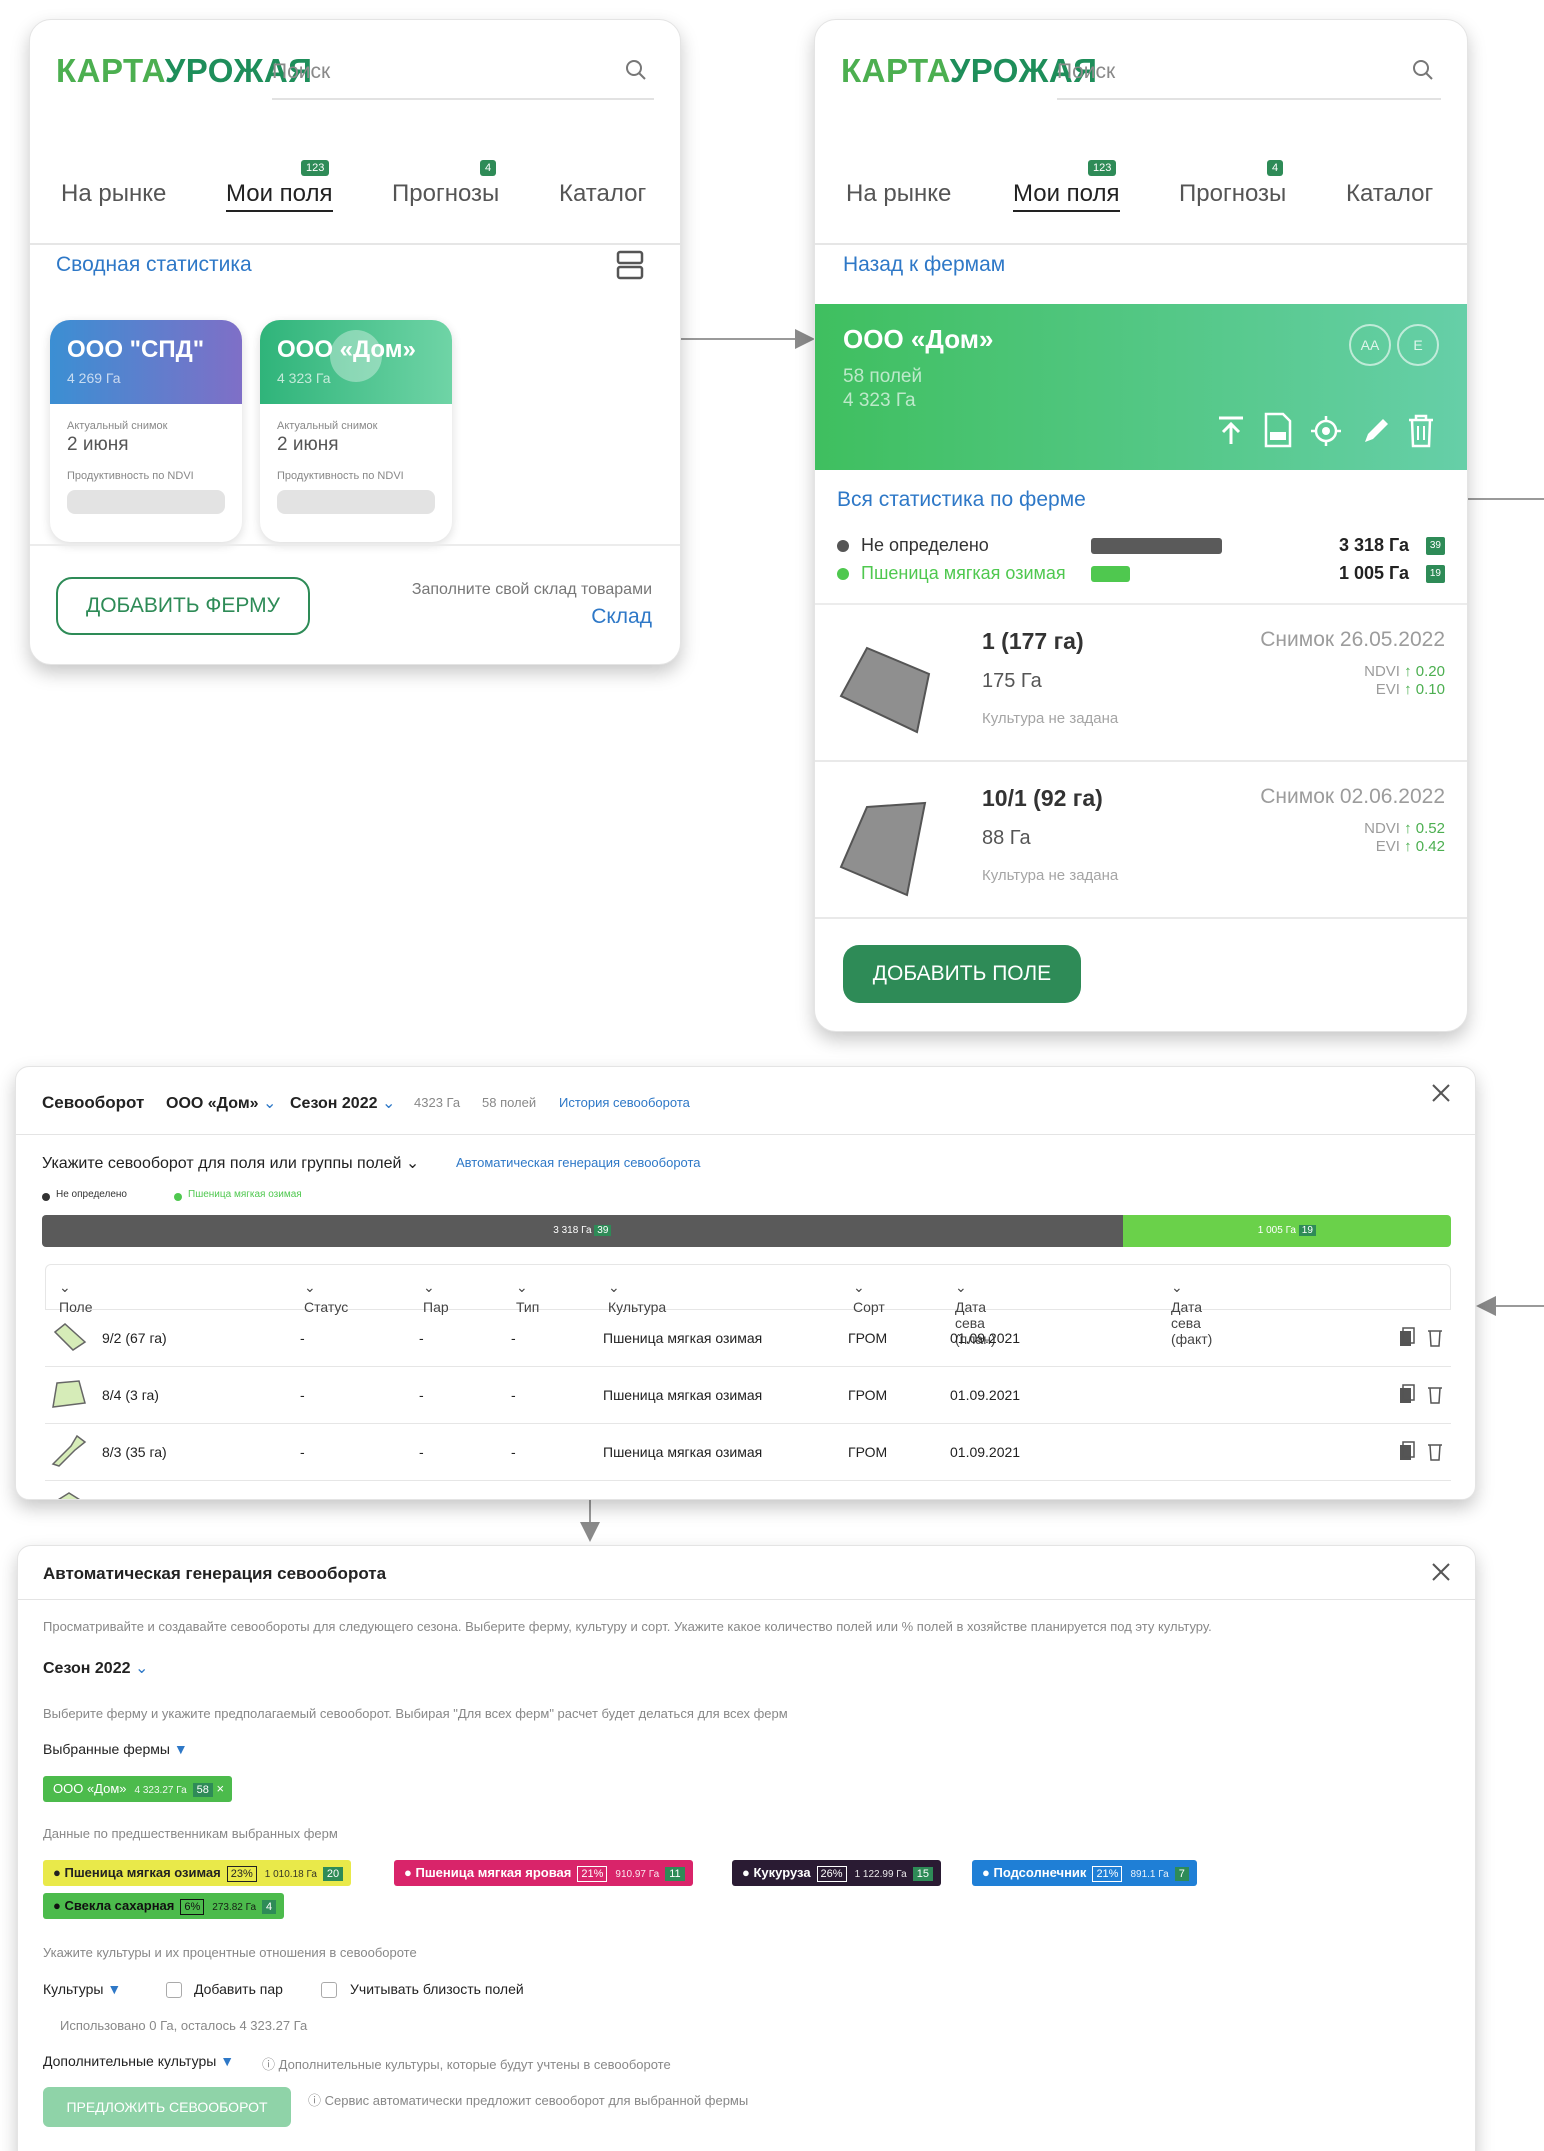 The width and height of the screenshot is (1544, 2151). What do you see at coordinates (1326, 431) in the screenshot?
I see `locate-icon` at bounding box center [1326, 431].